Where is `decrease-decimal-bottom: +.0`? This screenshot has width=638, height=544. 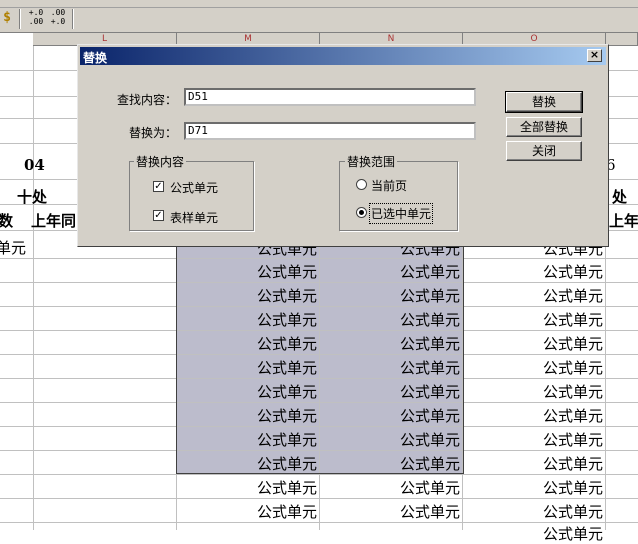 decrease-decimal-bottom: +.0 is located at coordinates (58, 21).